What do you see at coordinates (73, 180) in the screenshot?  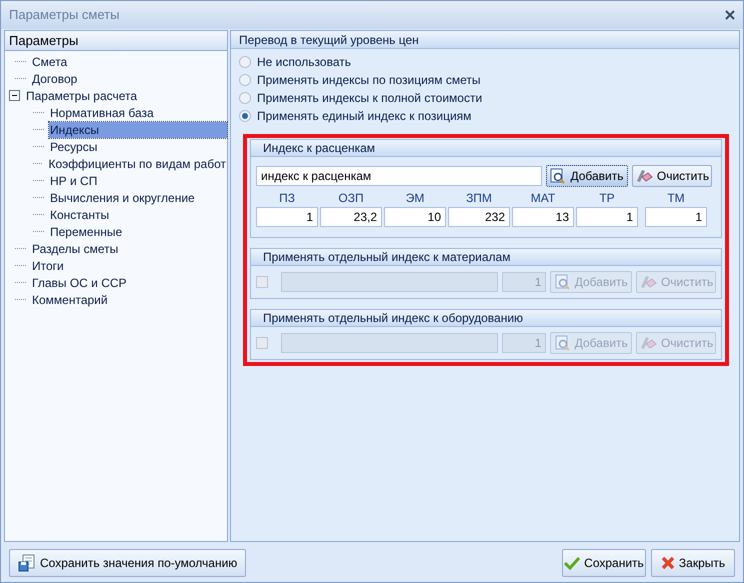 I see `tree-item: НР и СП` at bounding box center [73, 180].